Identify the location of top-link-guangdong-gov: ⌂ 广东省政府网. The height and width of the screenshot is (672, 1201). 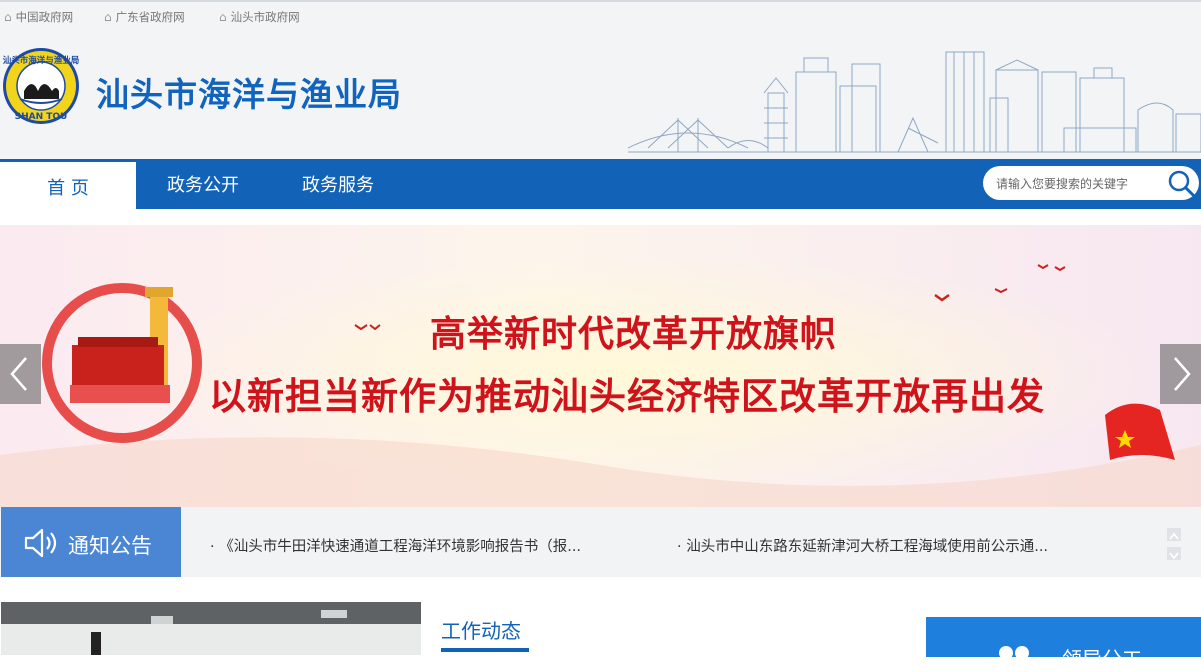
(144, 17).